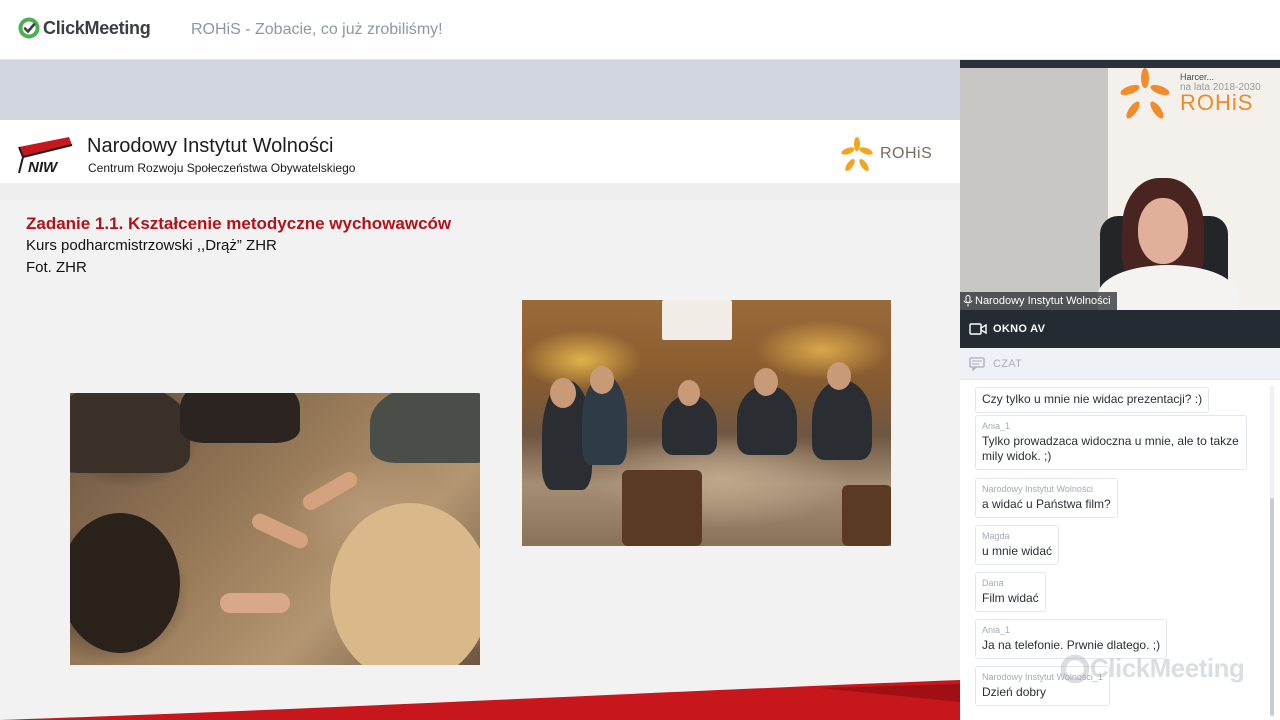 The image size is (1280, 720). I want to click on chat-message: Magda u mnie widać, so click(1017, 545).